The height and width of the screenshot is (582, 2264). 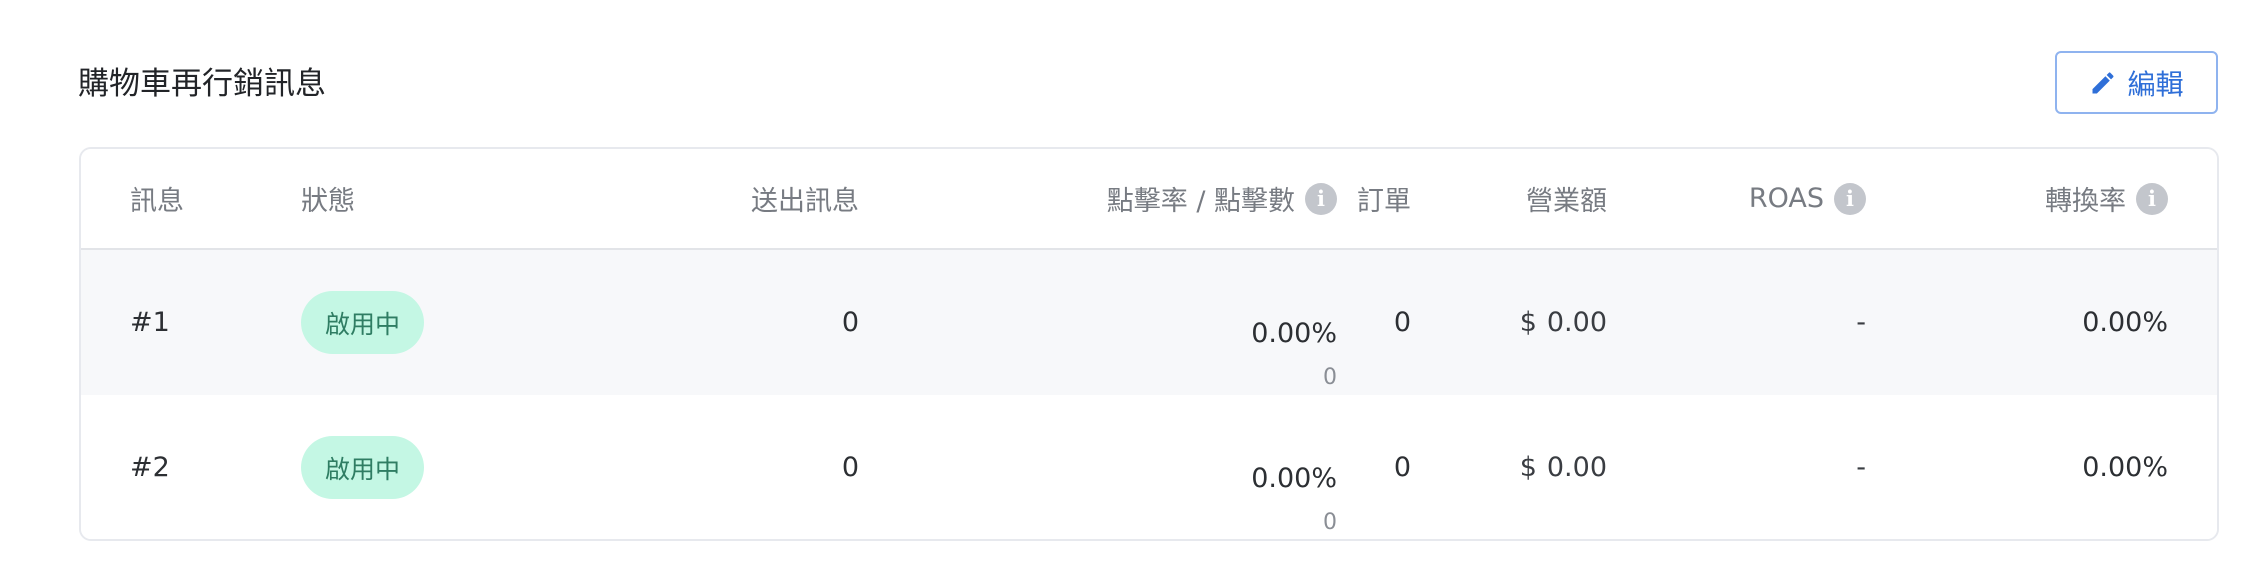 What do you see at coordinates (328, 201) in the screenshot?
I see `header-status: 狀態` at bounding box center [328, 201].